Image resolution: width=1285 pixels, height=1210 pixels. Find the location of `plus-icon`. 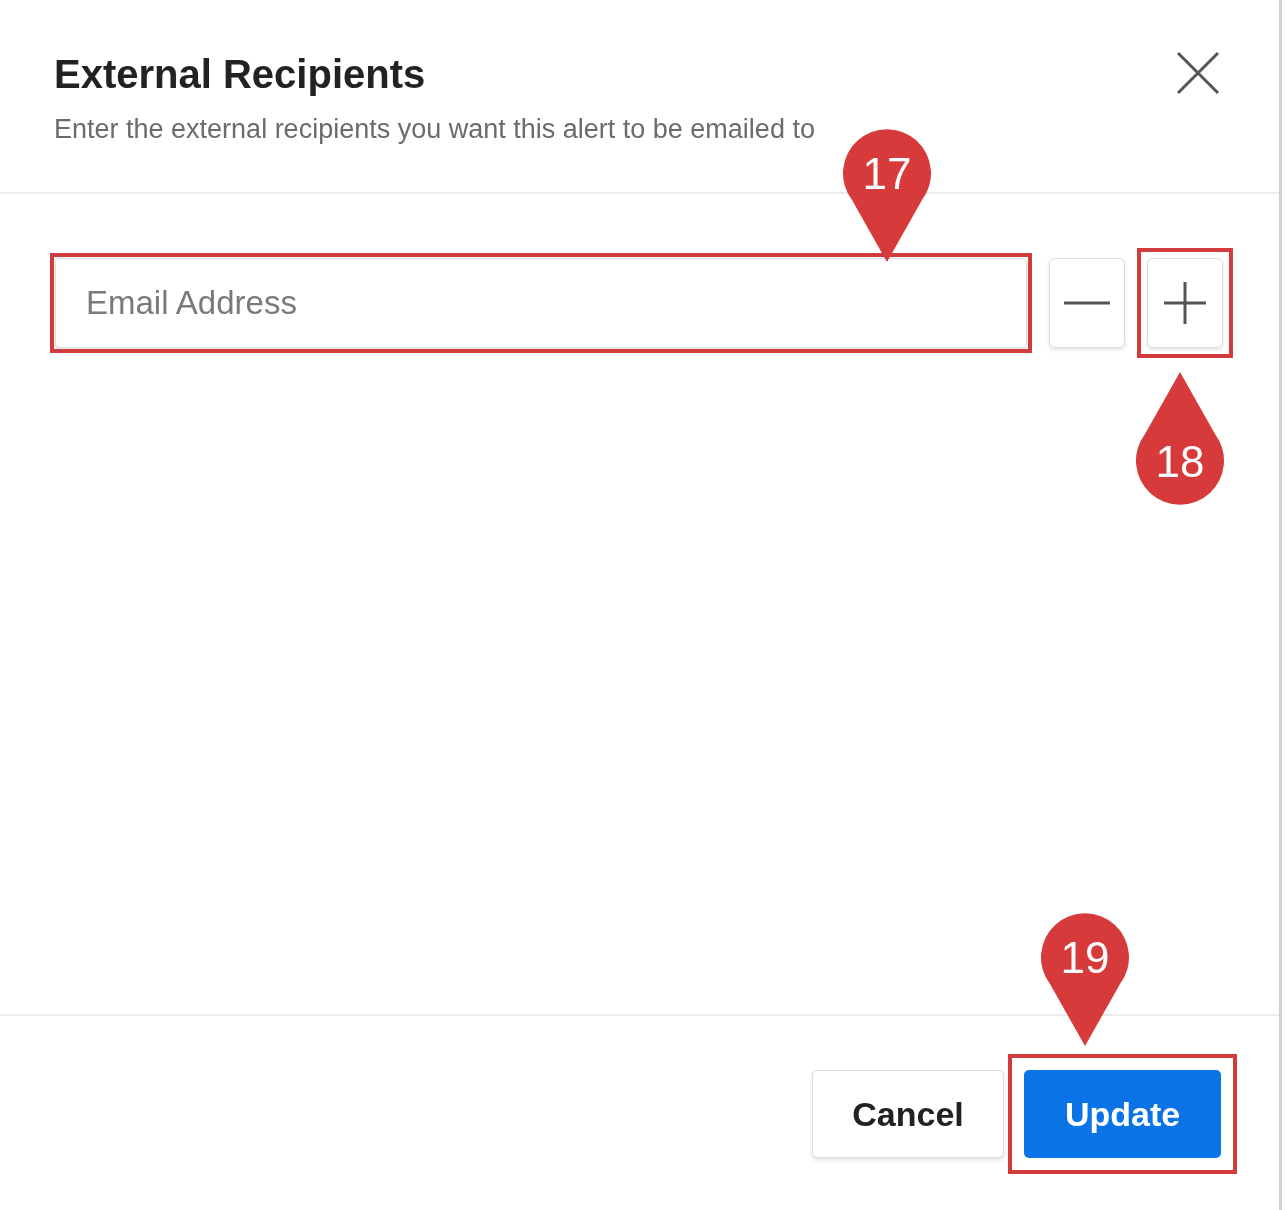

plus-icon is located at coordinates (1185, 303).